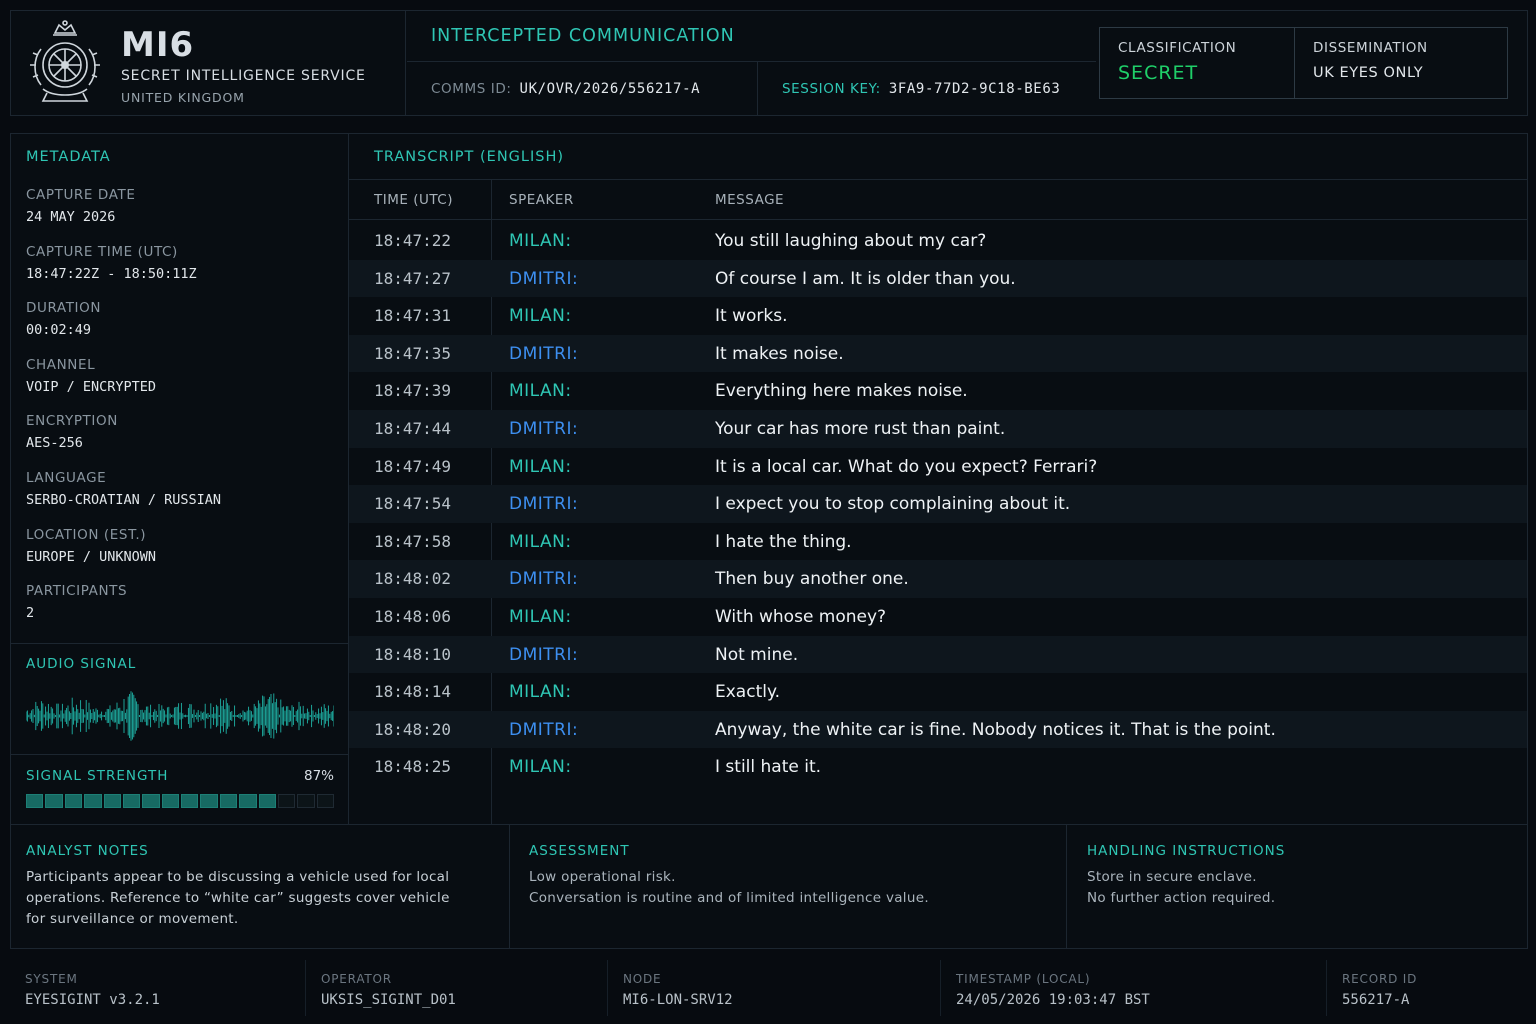 This screenshot has width=1536, height=1024. I want to click on footer-field: NODE MI6-LON-SRV12, so click(773, 988).